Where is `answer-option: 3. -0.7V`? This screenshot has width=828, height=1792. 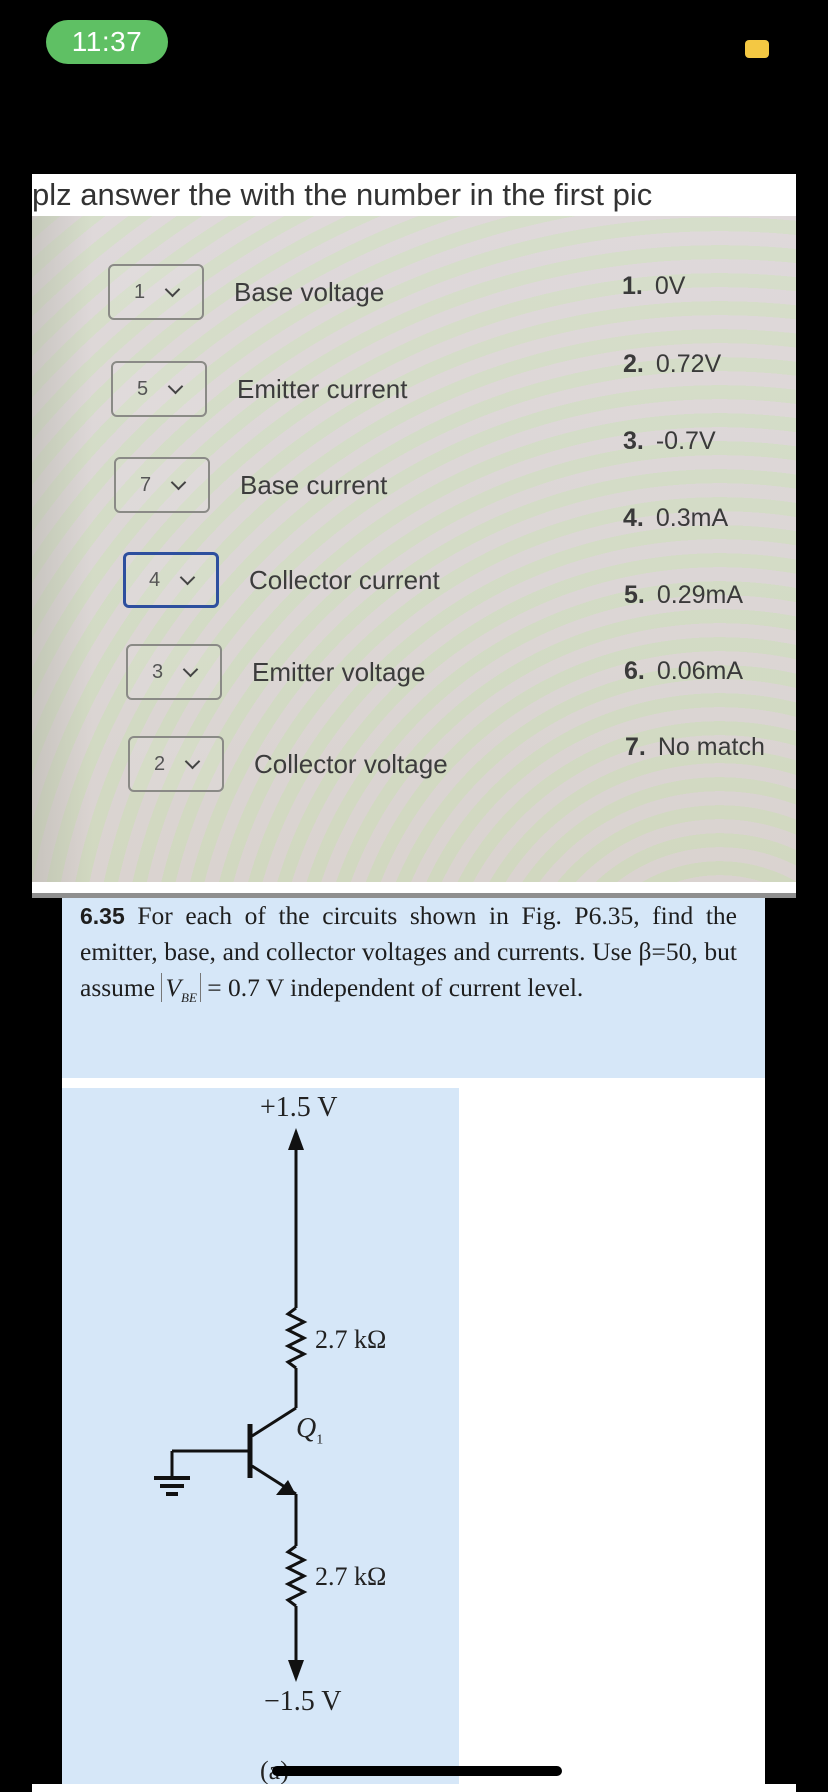
answer-option: 3. -0.7V is located at coordinates (669, 441).